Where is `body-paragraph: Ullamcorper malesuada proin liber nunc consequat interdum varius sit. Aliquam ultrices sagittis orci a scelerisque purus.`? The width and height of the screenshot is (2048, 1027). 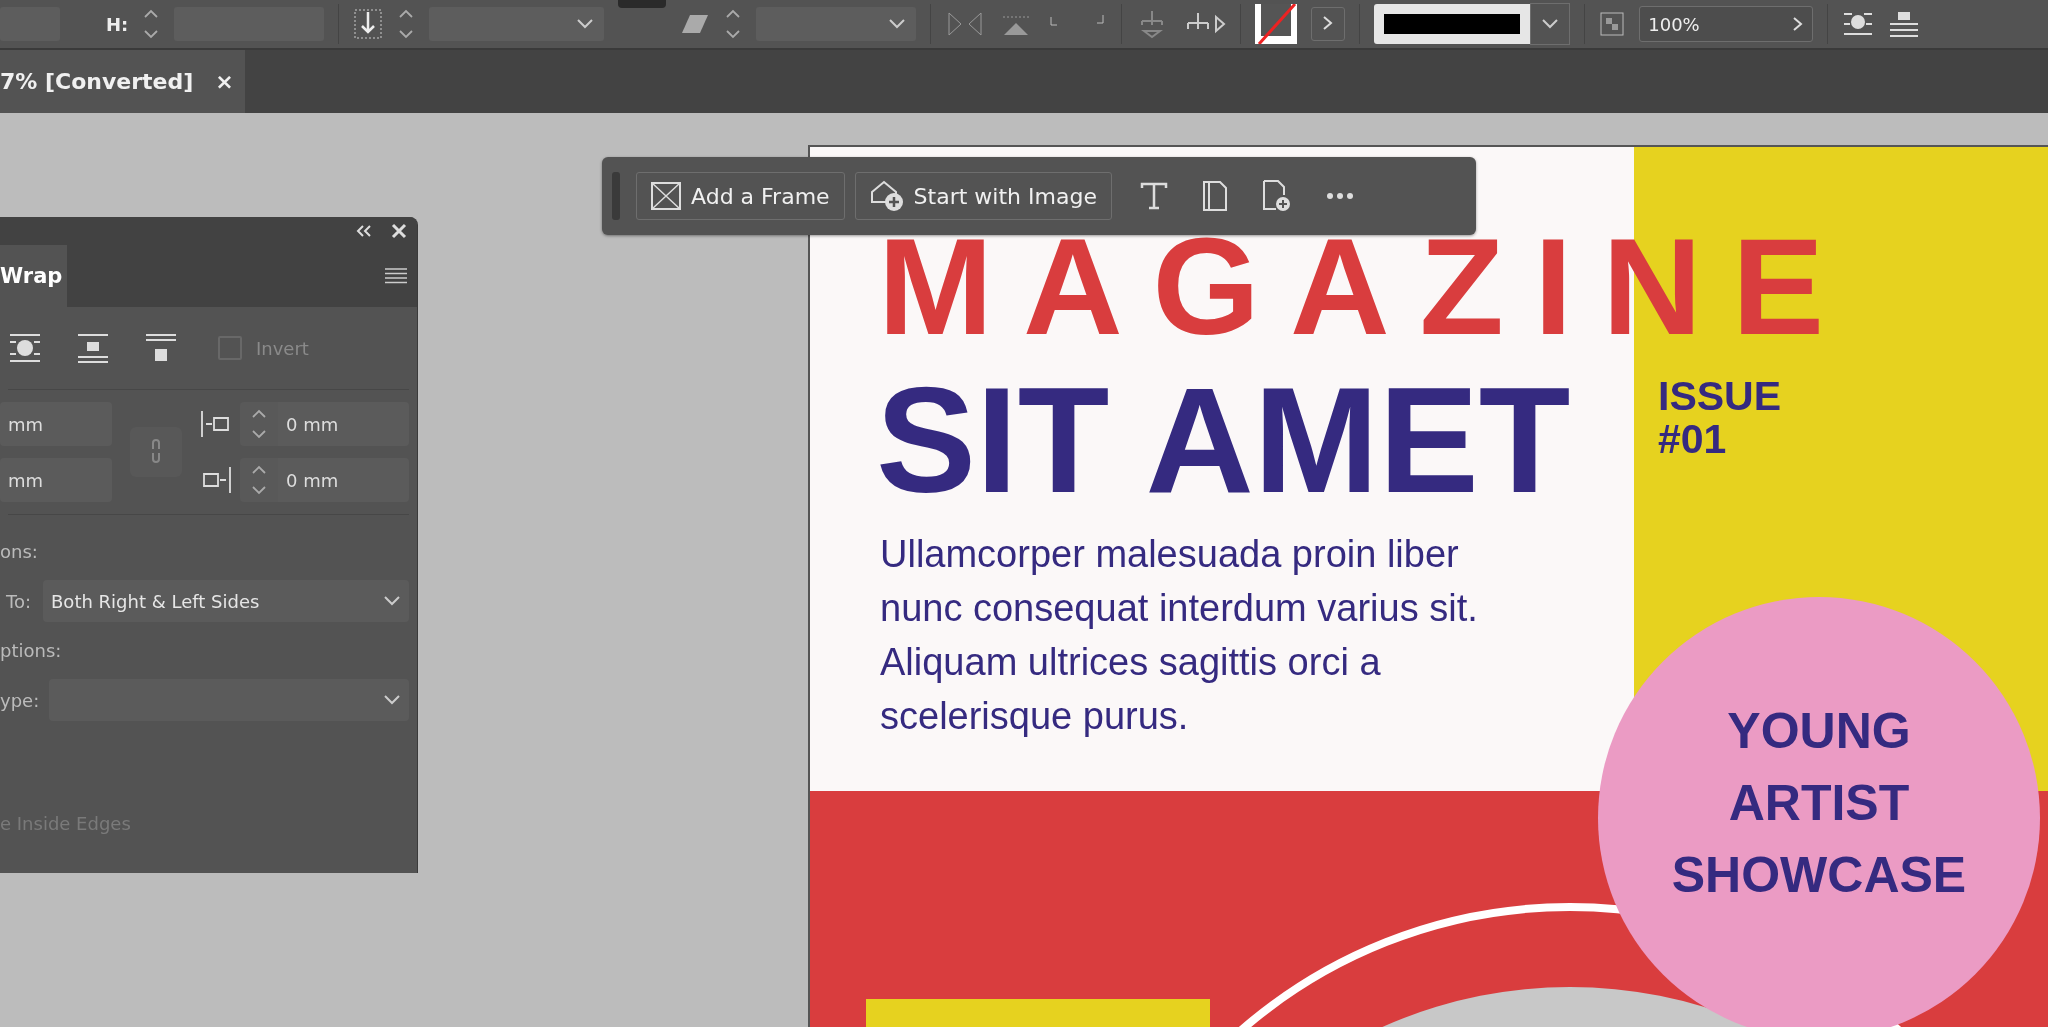
body-paragraph: Ullamcorper malesuada proin liber nunc consequat interdum varius sit. Aliquam ultrices sagittis orci a scelerisque purus. is located at coordinates (1179, 635).